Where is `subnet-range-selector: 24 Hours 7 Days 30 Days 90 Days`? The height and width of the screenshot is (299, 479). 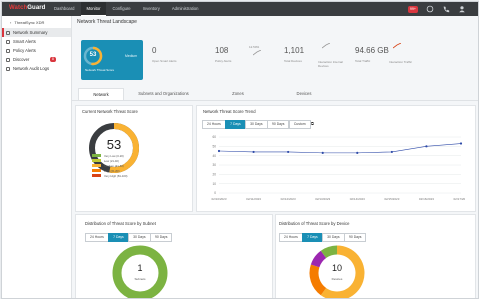
subnet-range-selector: 24 Hours 7 Days 30 Days 90 Days is located at coordinates (129, 237).